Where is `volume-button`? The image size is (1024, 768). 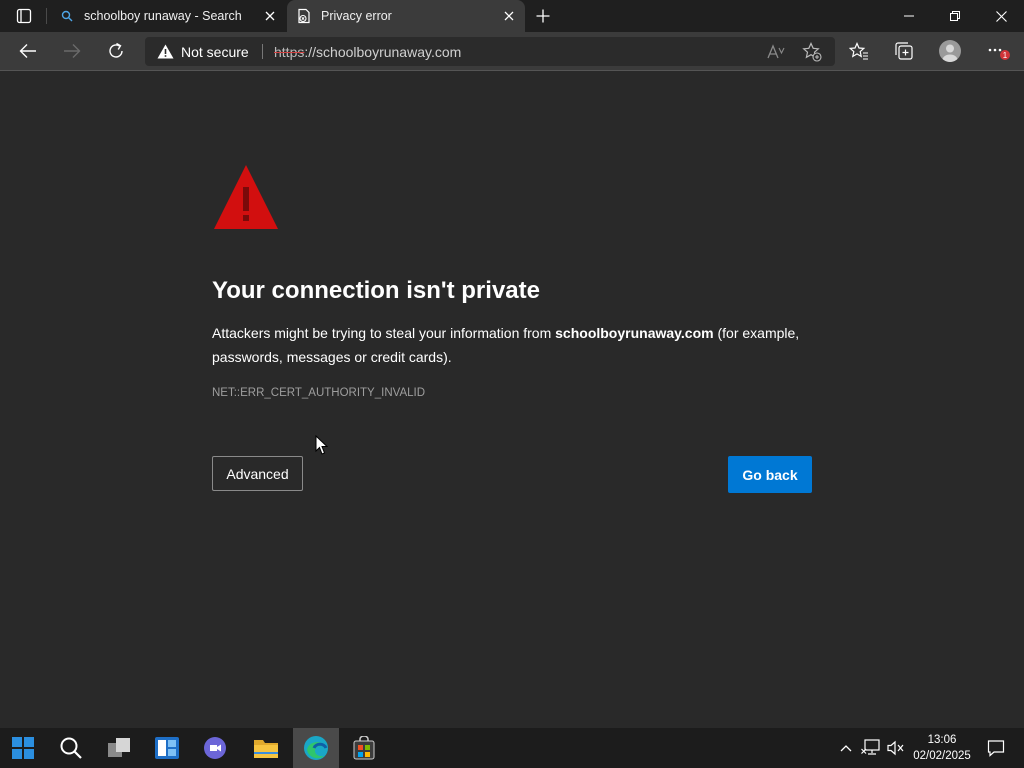 volume-button is located at coordinates (896, 748).